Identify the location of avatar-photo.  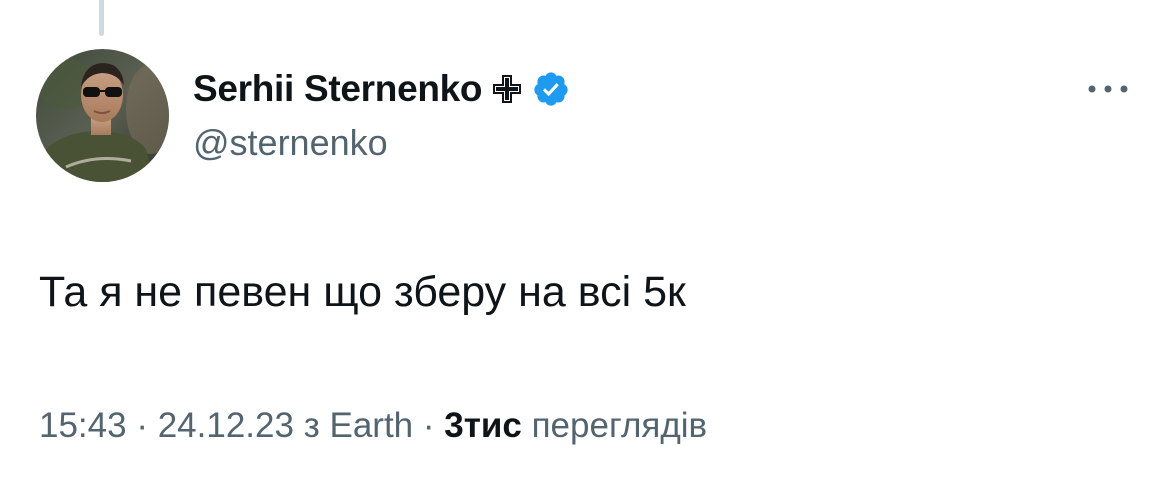
(102, 115).